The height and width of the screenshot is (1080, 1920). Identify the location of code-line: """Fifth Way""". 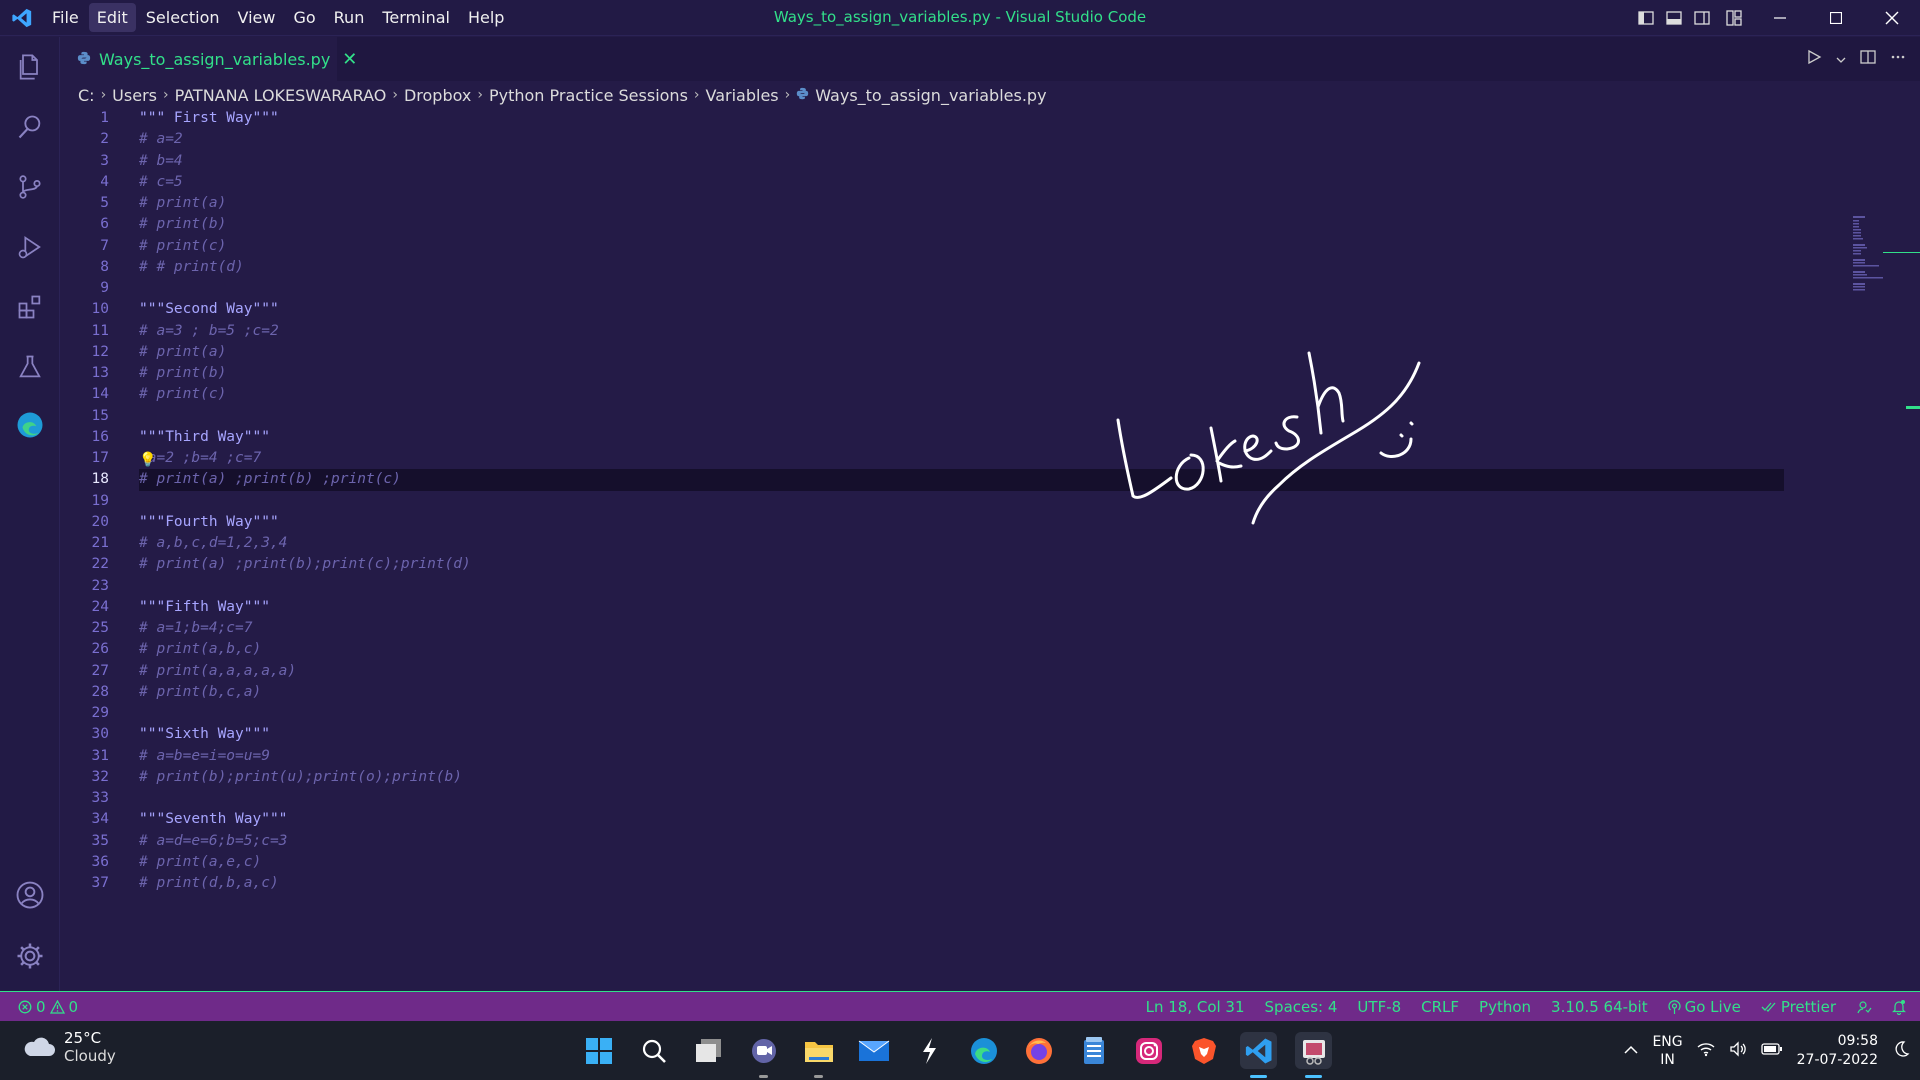
(991, 607).